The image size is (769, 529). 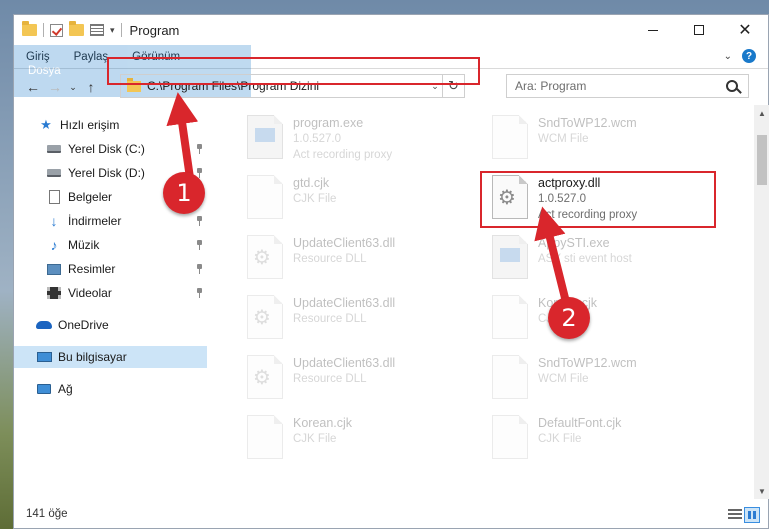 What do you see at coordinates (184, 193) in the screenshot?
I see `step-1-badge: 1` at bounding box center [184, 193].